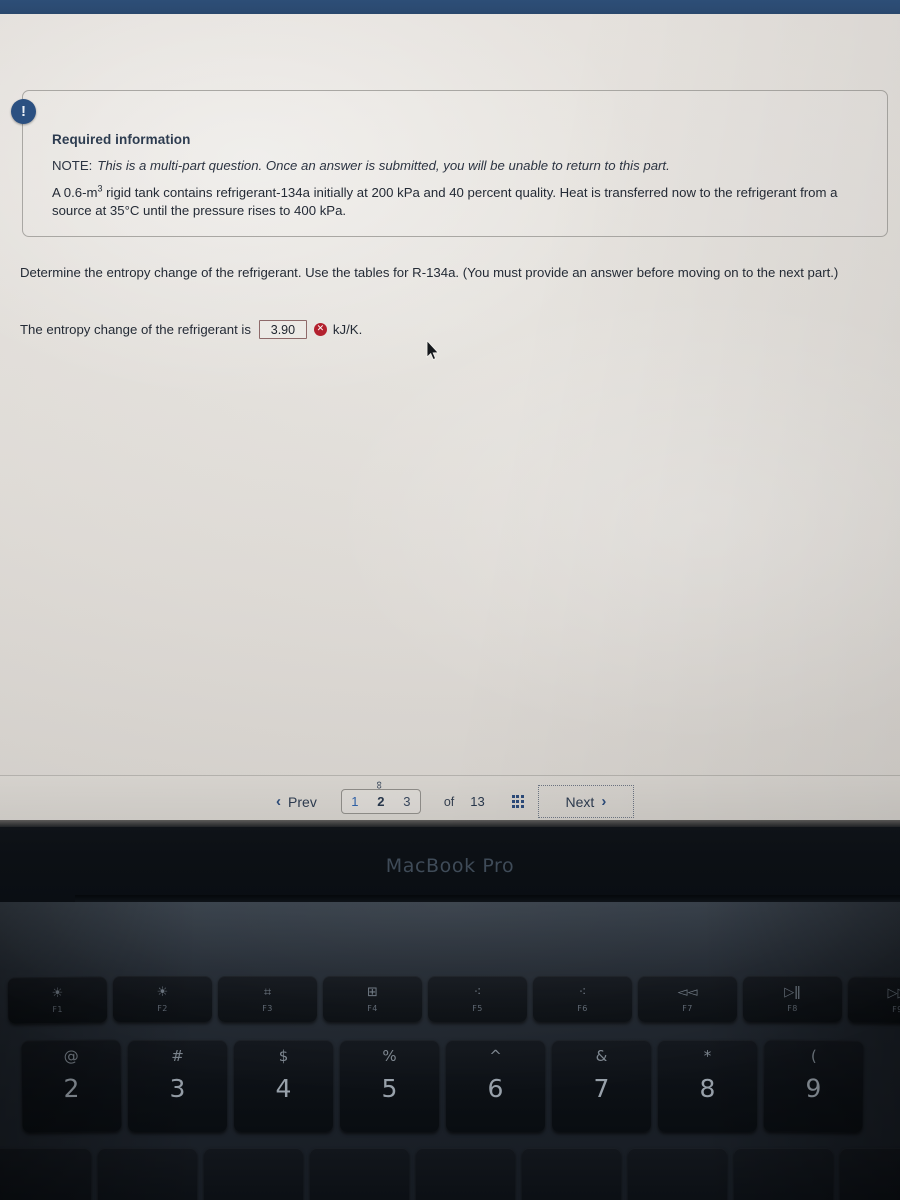  I want to click on laptop-chin: MacBook Pro, so click(450, 864).